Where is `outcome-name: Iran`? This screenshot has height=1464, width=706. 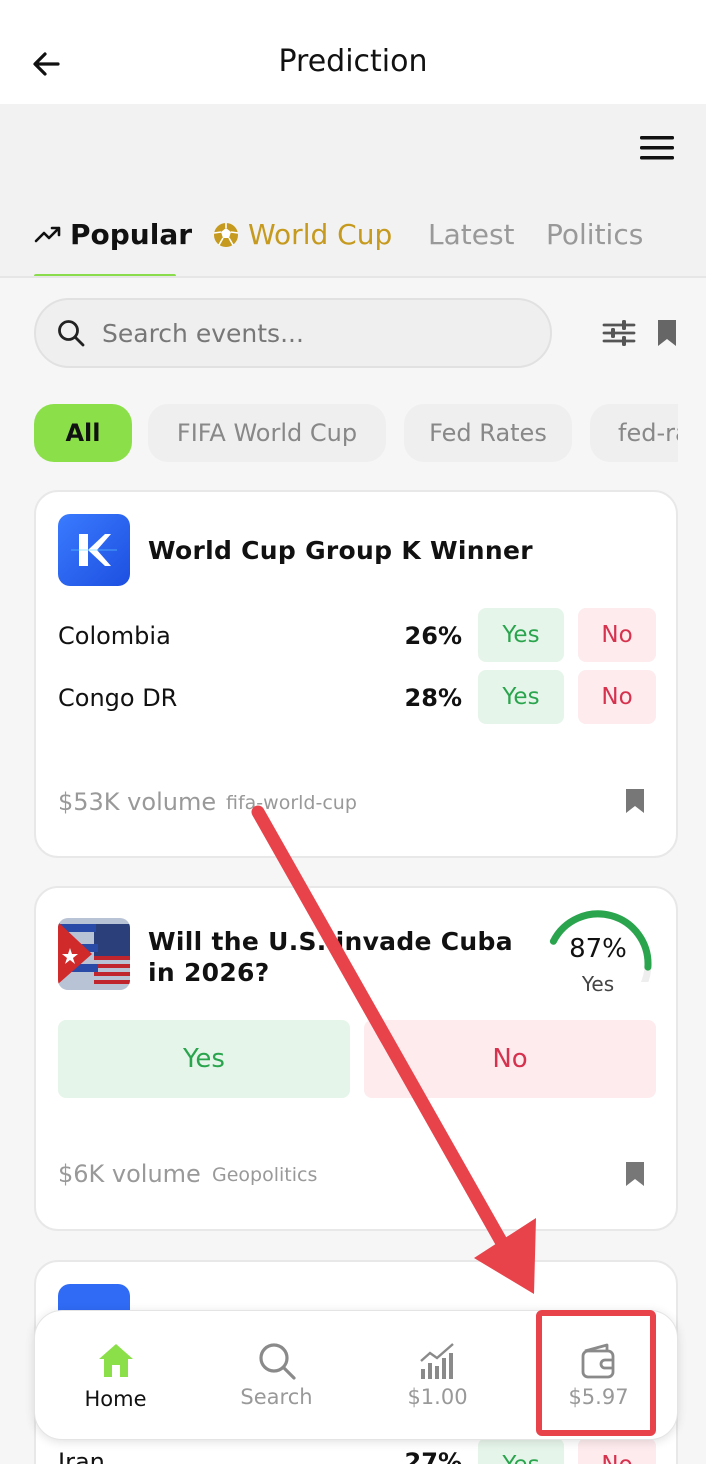
outcome-name: Iran is located at coordinates (81, 1456).